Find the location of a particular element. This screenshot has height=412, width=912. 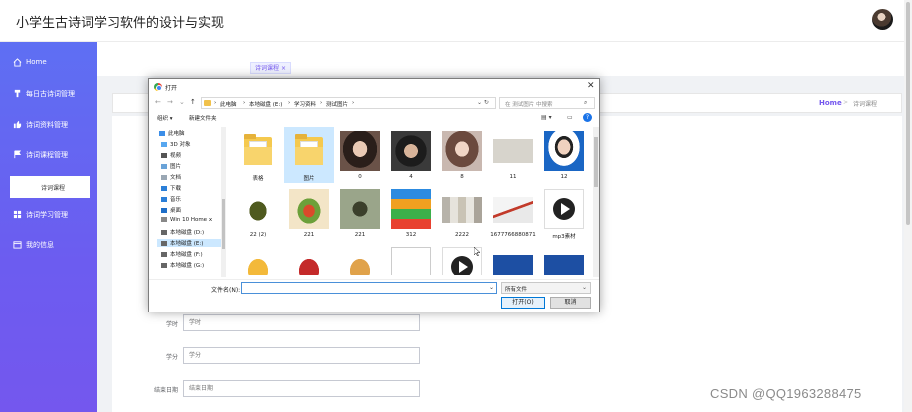

nav-item-documents: 文档 is located at coordinates (171, 177).